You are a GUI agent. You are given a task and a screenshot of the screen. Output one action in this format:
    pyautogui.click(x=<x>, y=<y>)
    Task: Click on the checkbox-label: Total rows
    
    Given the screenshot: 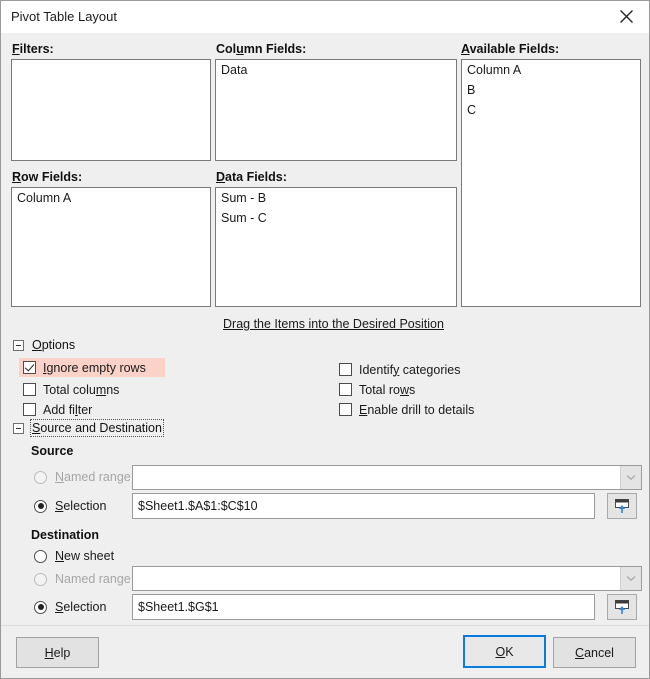 What is the action you would take?
    pyautogui.click(x=387, y=389)
    